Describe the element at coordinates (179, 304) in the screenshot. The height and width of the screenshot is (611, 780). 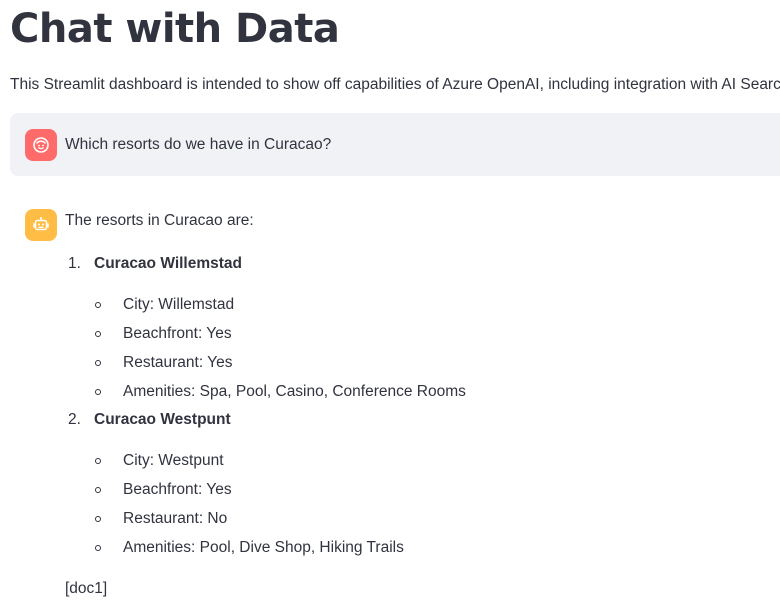
I see `resort-detail: City: Willemstad` at that location.